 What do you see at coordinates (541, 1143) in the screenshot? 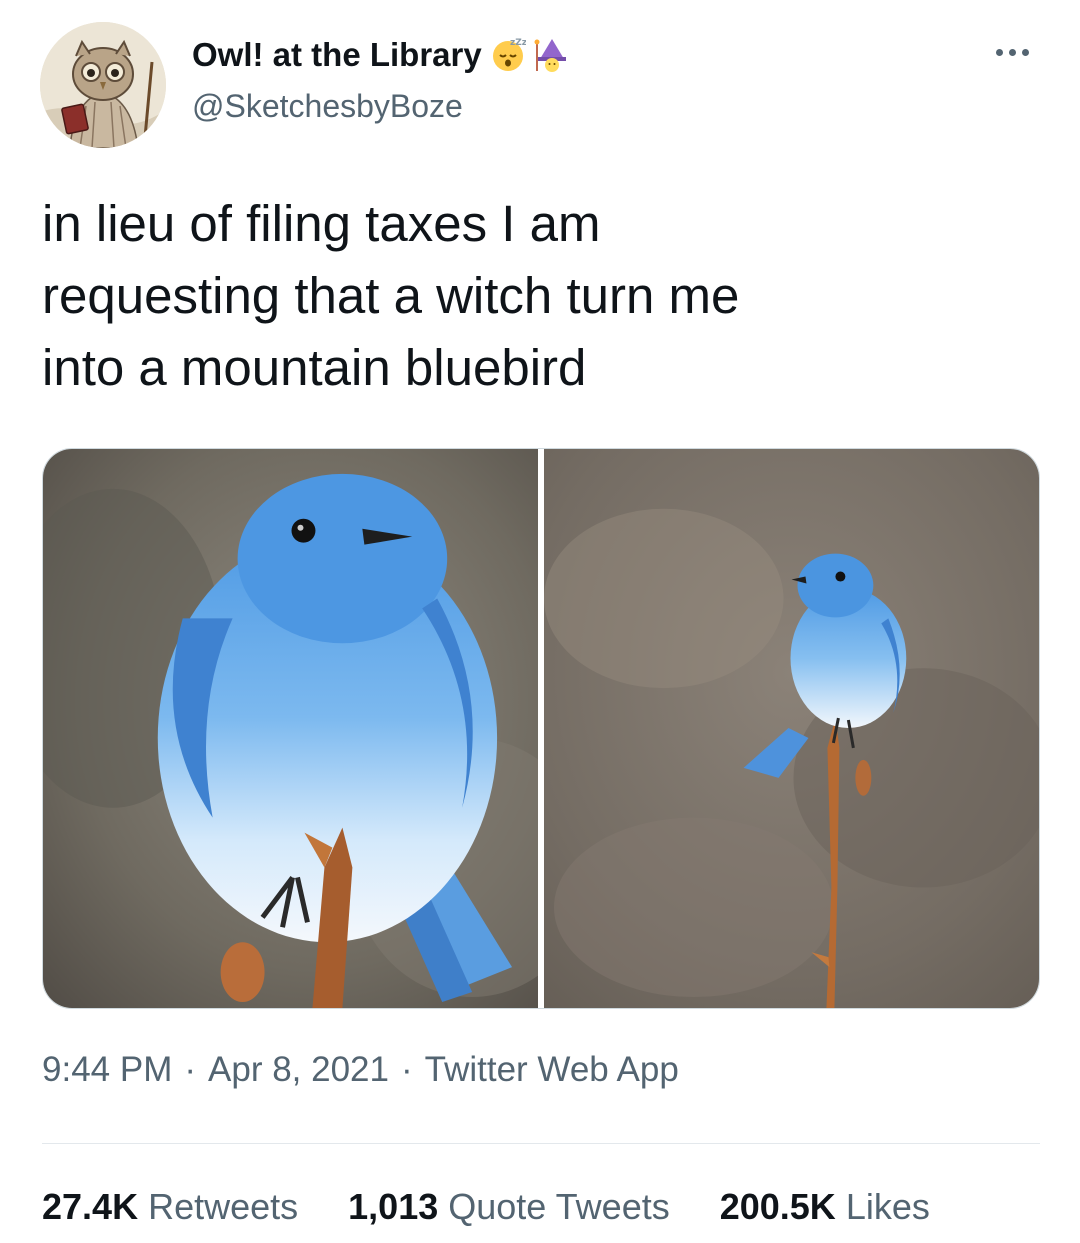
I see `divider` at bounding box center [541, 1143].